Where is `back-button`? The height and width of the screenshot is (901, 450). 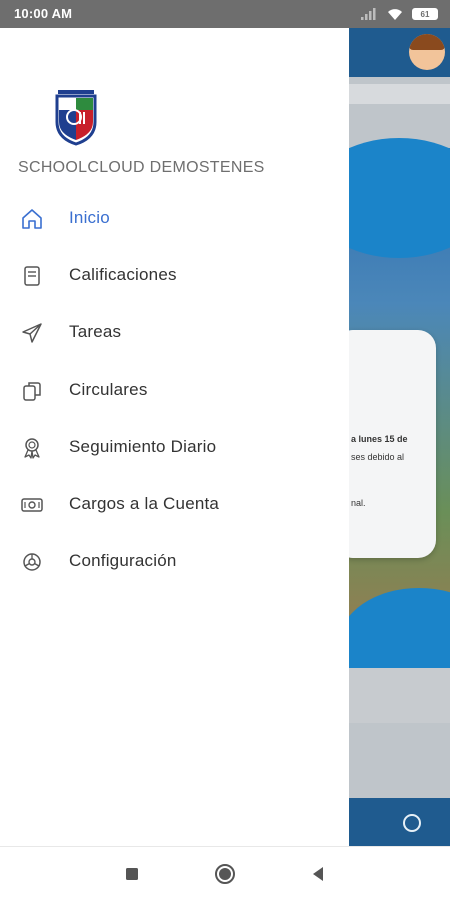 back-button is located at coordinates (318, 874).